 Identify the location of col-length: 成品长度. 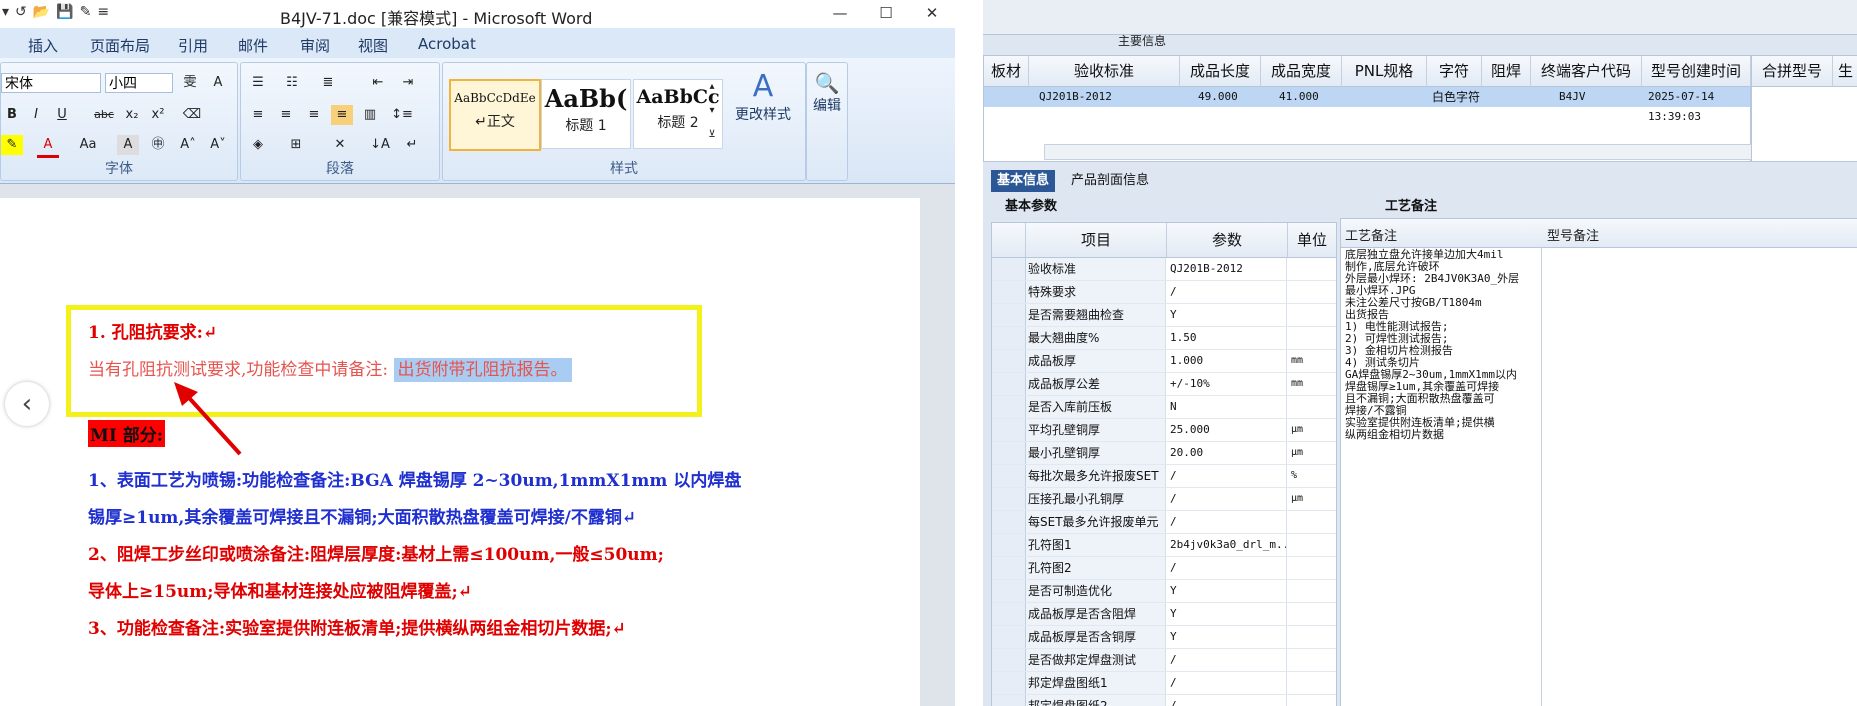
(1220, 71).